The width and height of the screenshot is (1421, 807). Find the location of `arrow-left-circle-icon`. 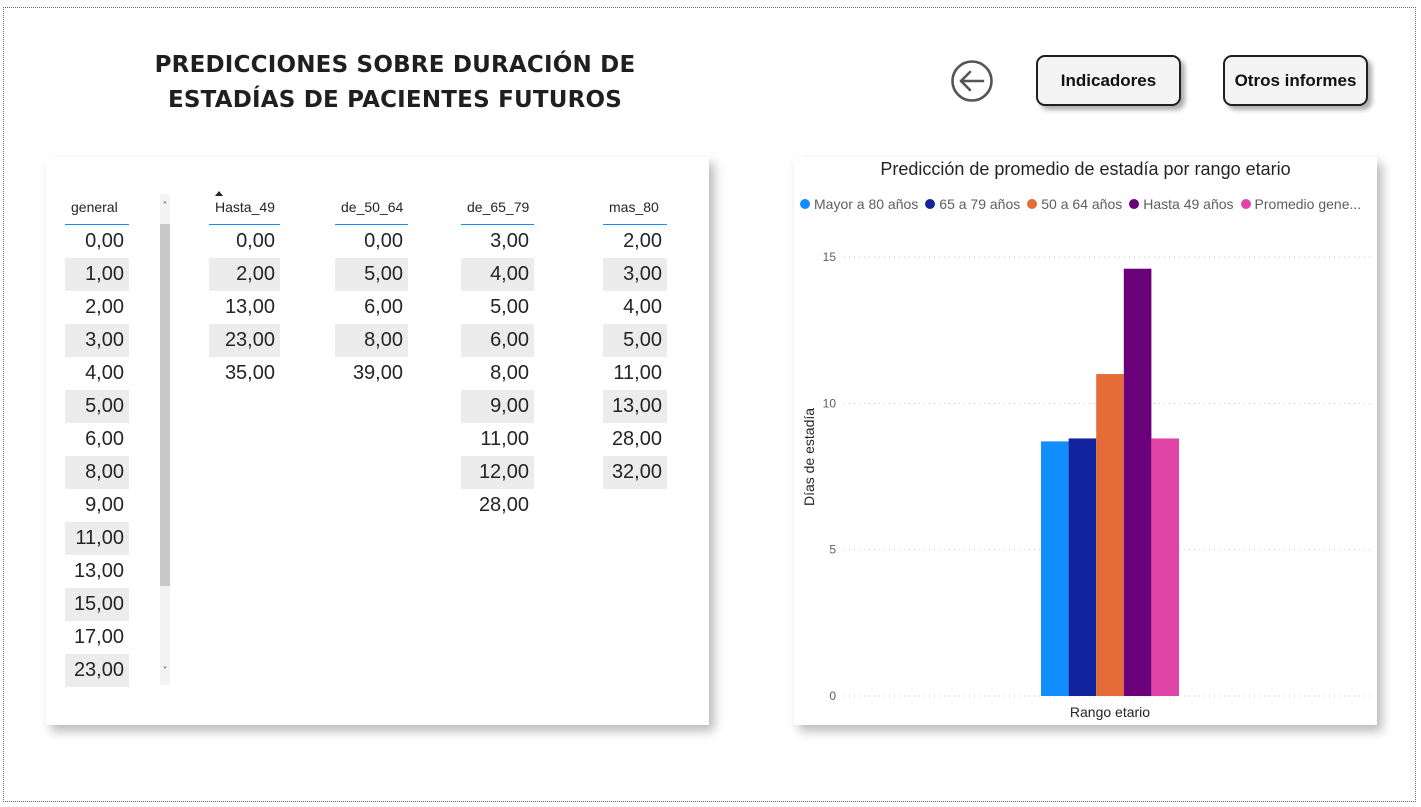

arrow-left-circle-icon is located at coordinates (972, 81).